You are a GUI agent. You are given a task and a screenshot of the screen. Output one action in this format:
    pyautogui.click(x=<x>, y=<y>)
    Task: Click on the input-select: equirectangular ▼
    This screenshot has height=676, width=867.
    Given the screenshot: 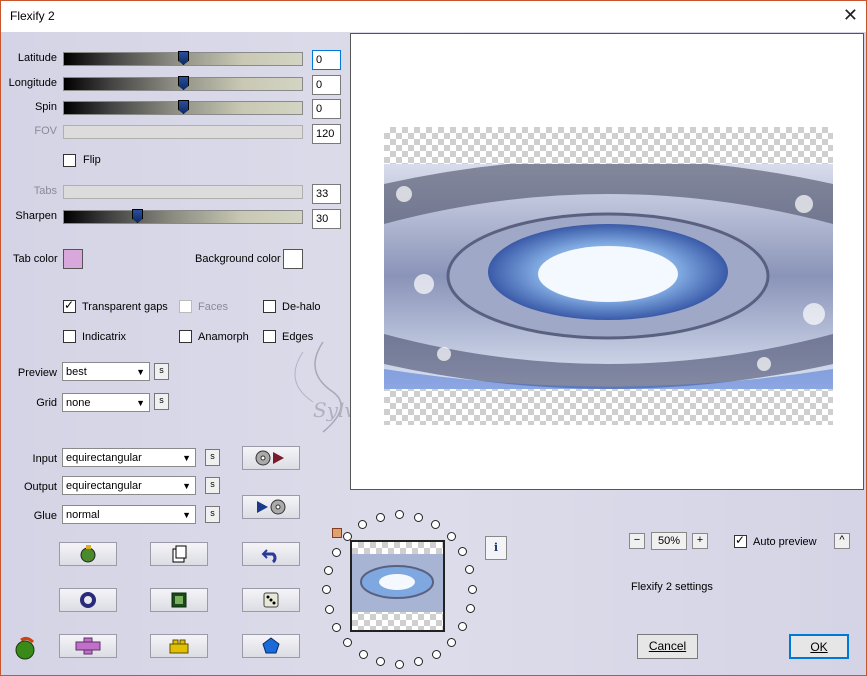 What is the action you would take?
    pyautogui.click(x=129, y=457)
    